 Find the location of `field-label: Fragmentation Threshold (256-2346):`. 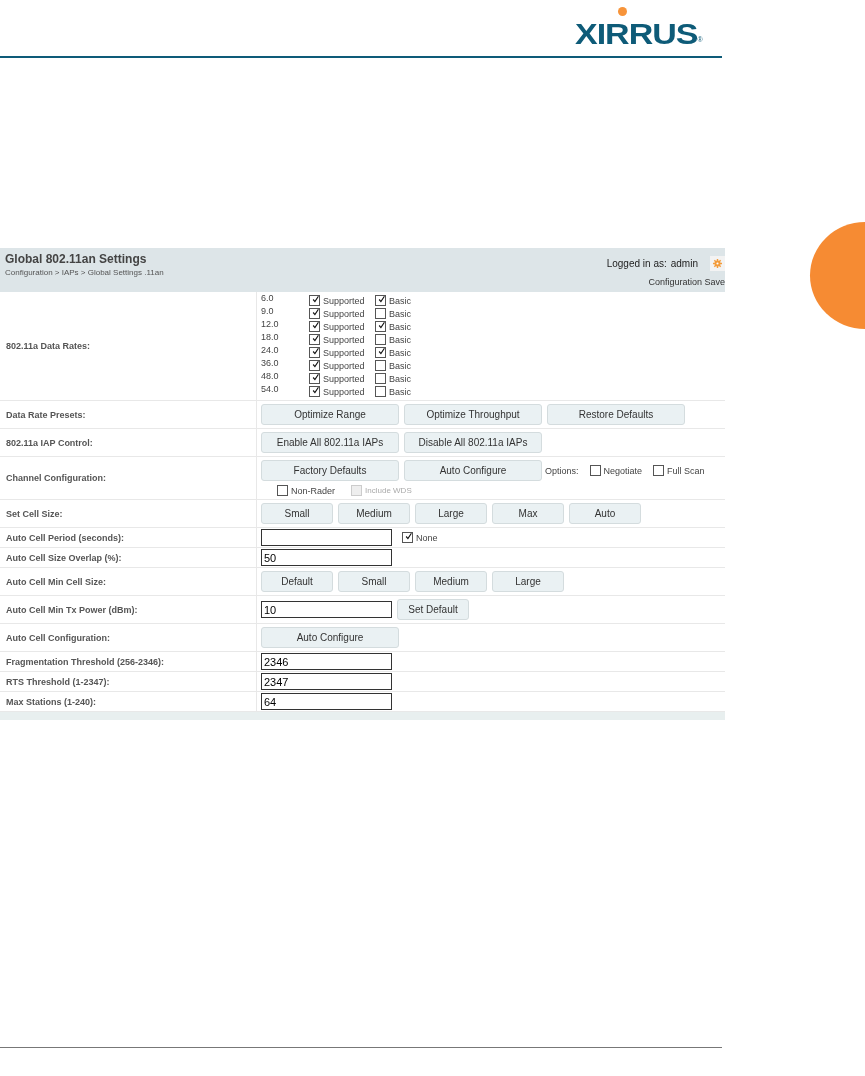

field-label: Fragmentation Threshold (256-2346): is located at coordinates (85, 661).